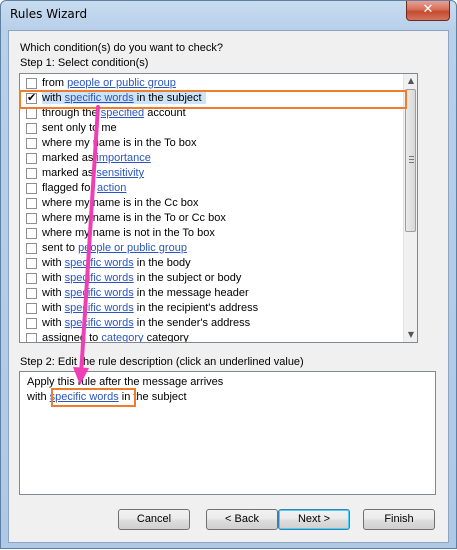 Image resolution: width=457 pixels, height=550 pixels. What do you see at coordinates (120, 173) in the screenshot?
I see `condition-link: sensitivity` at bounding box center [120, 173].